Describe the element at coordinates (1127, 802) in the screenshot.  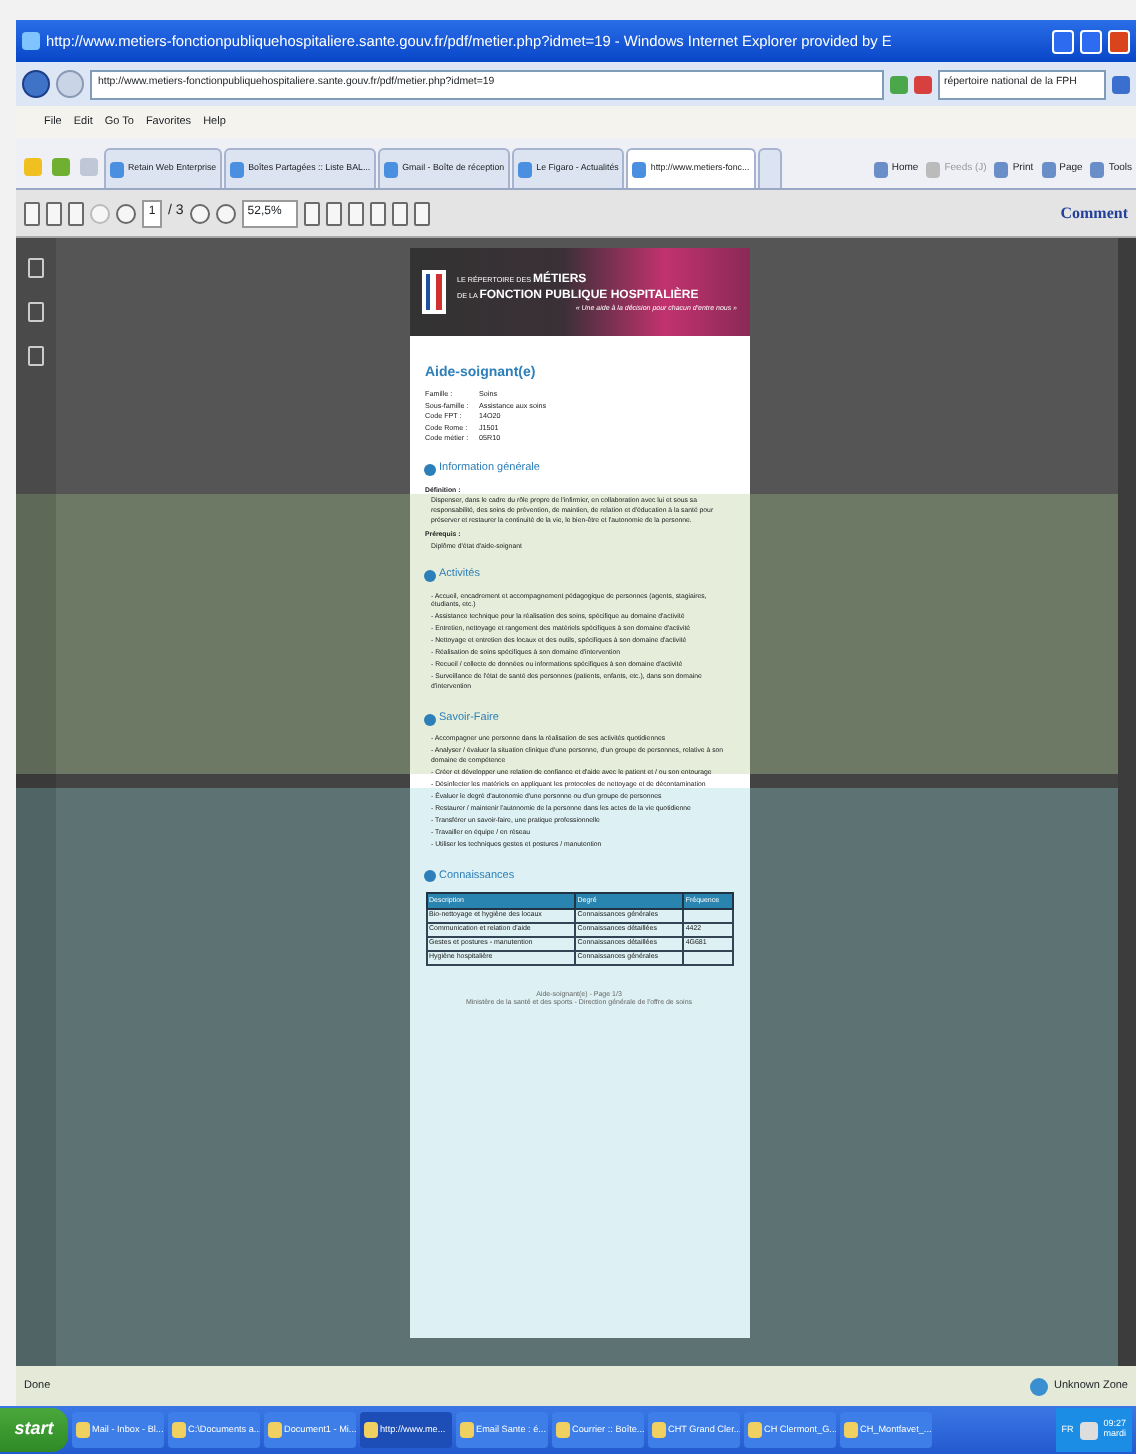
I see `scrollbar` at that location.